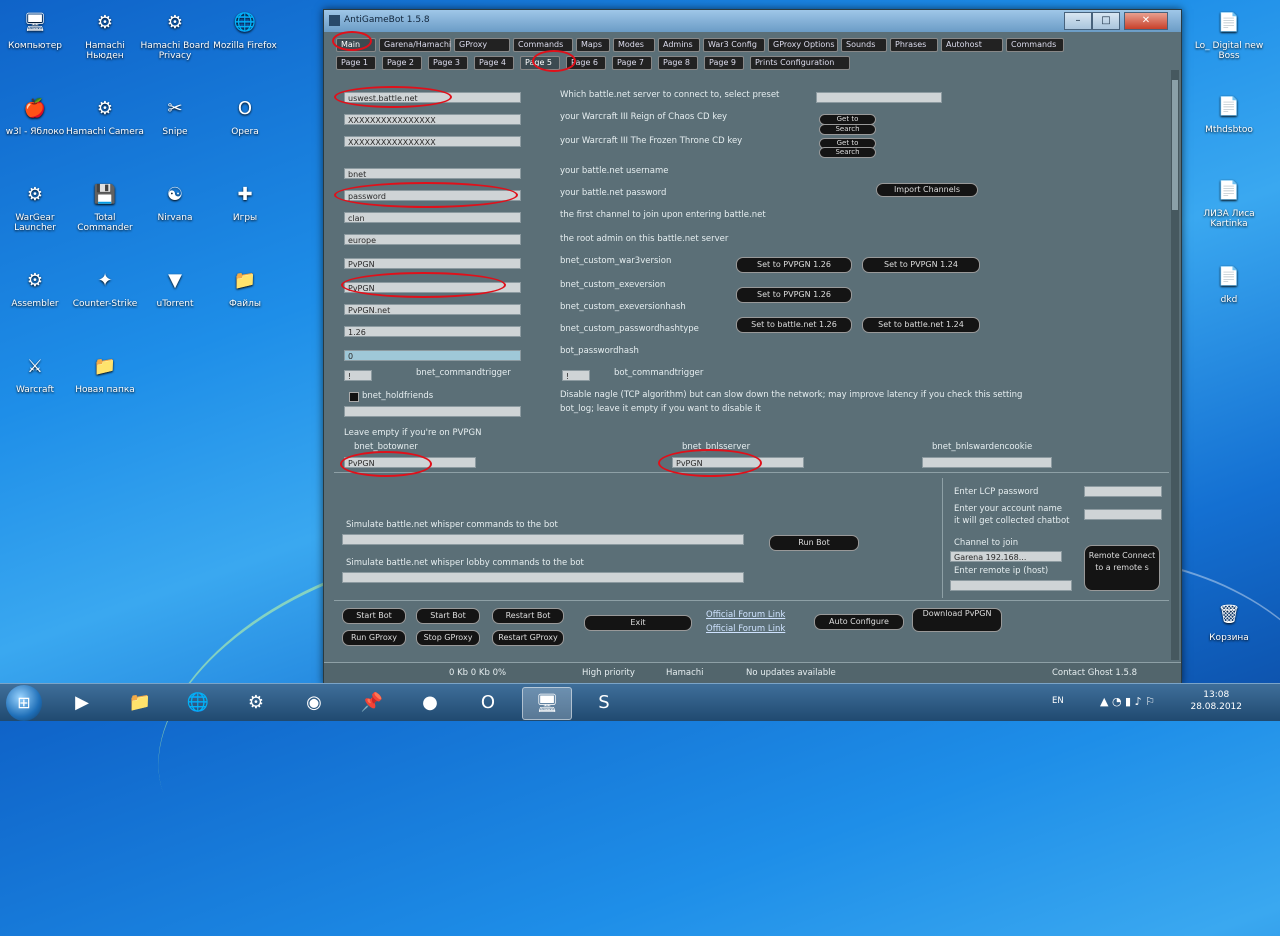  Describe the element at coordinates (734, 45) in the screenshot. I see `tab-7: War3 Config` at that location.